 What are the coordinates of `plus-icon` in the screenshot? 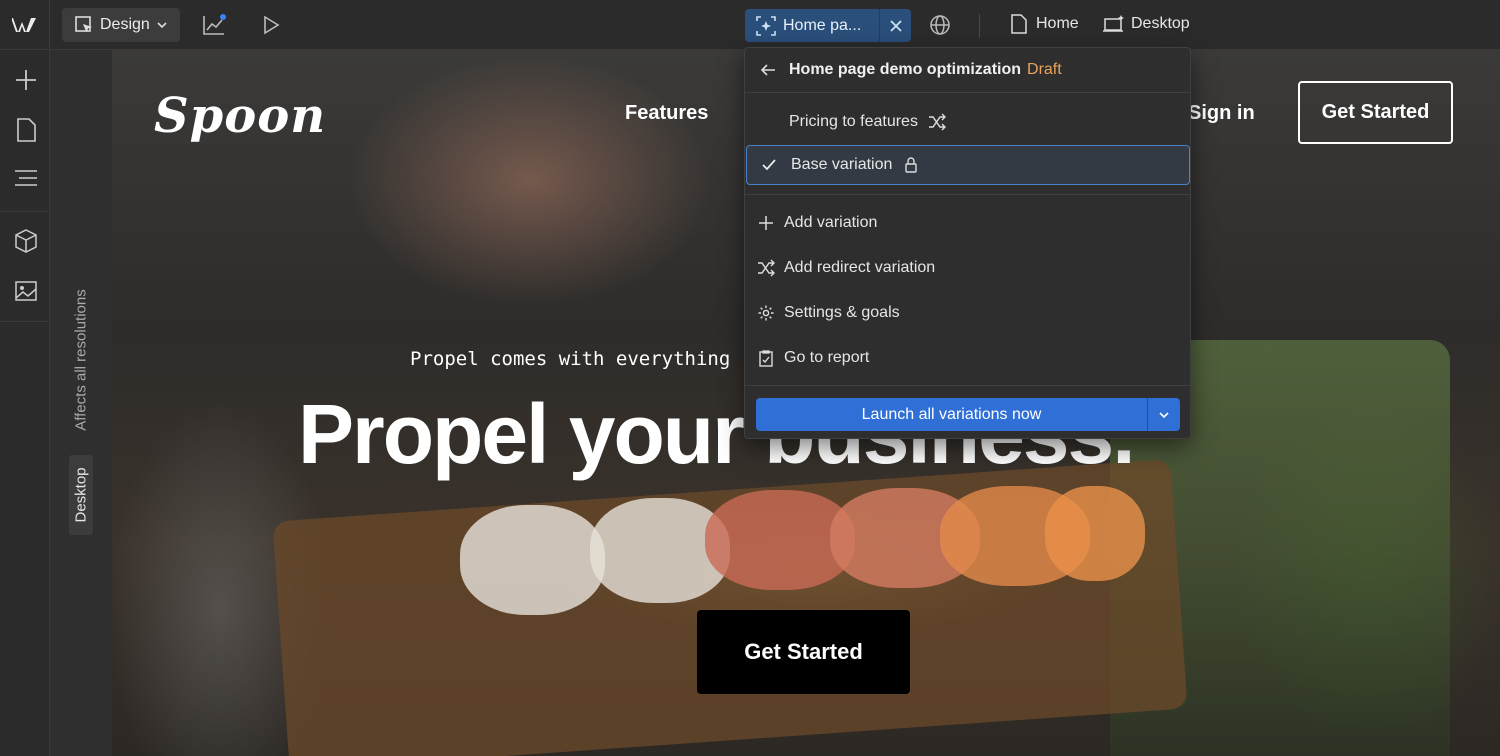 It's located at (766, 223).